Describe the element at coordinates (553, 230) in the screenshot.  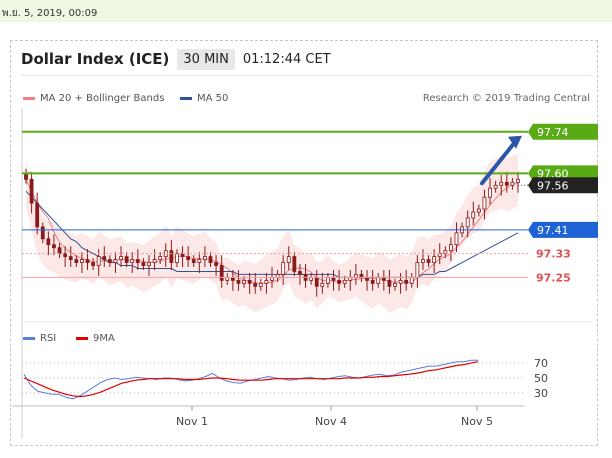
I see `level-label-97.41: 97.41` at that location.